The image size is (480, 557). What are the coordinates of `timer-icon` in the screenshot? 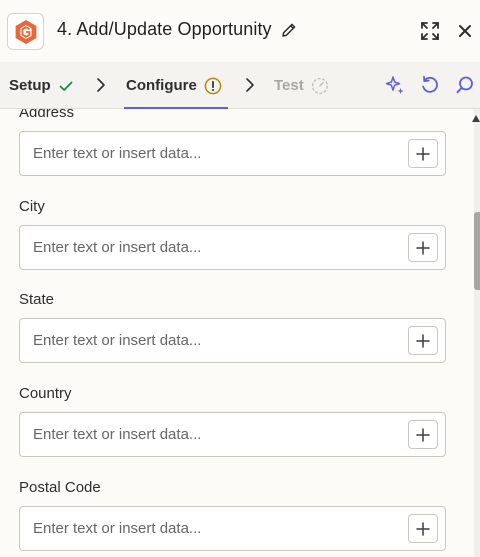 It's located at (319, 85).